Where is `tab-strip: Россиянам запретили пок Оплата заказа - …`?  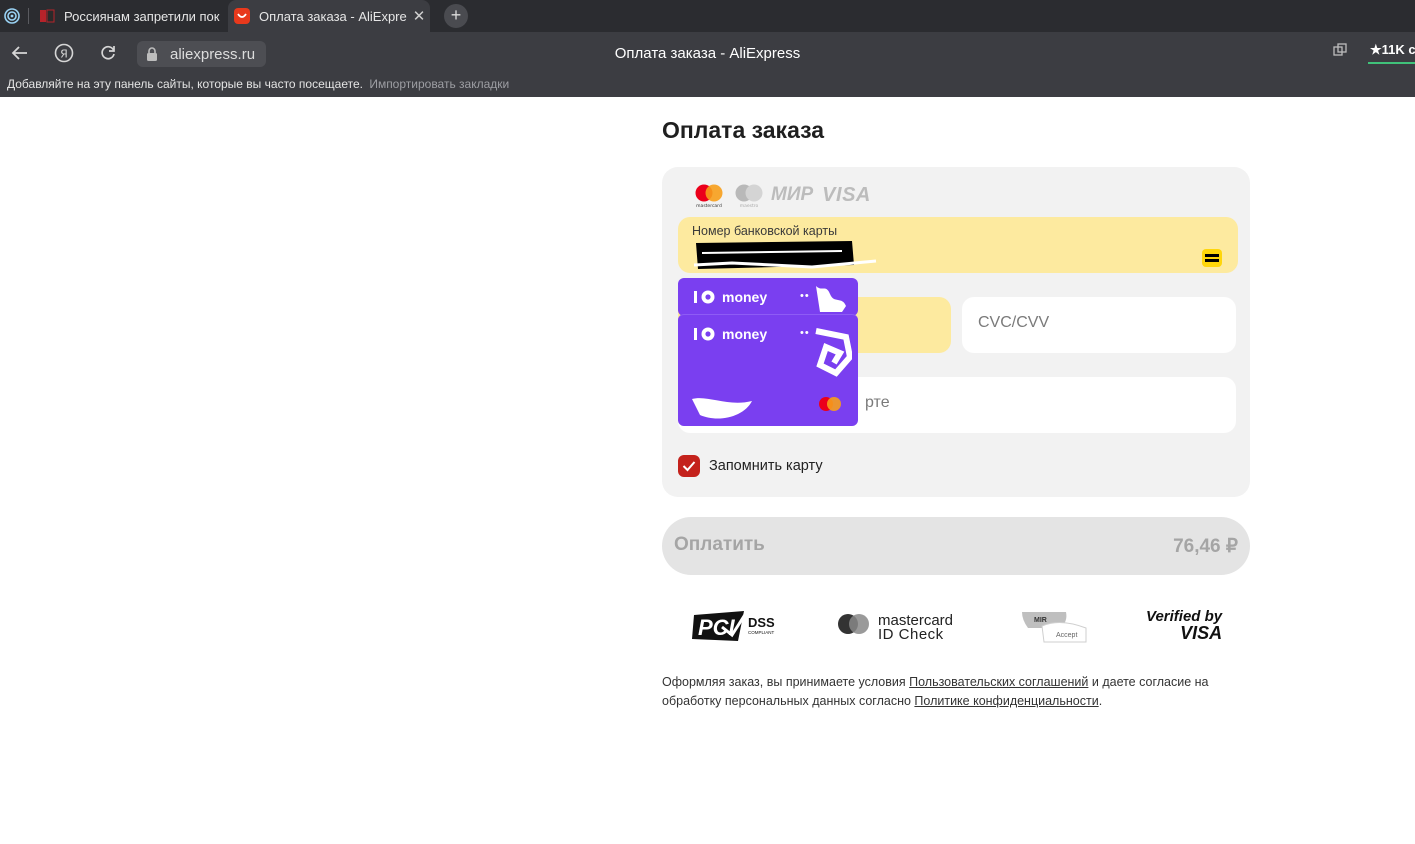
tab-strip: Россиянам запретили пок Оплата заказа - … is located at coordinates (707, 16).